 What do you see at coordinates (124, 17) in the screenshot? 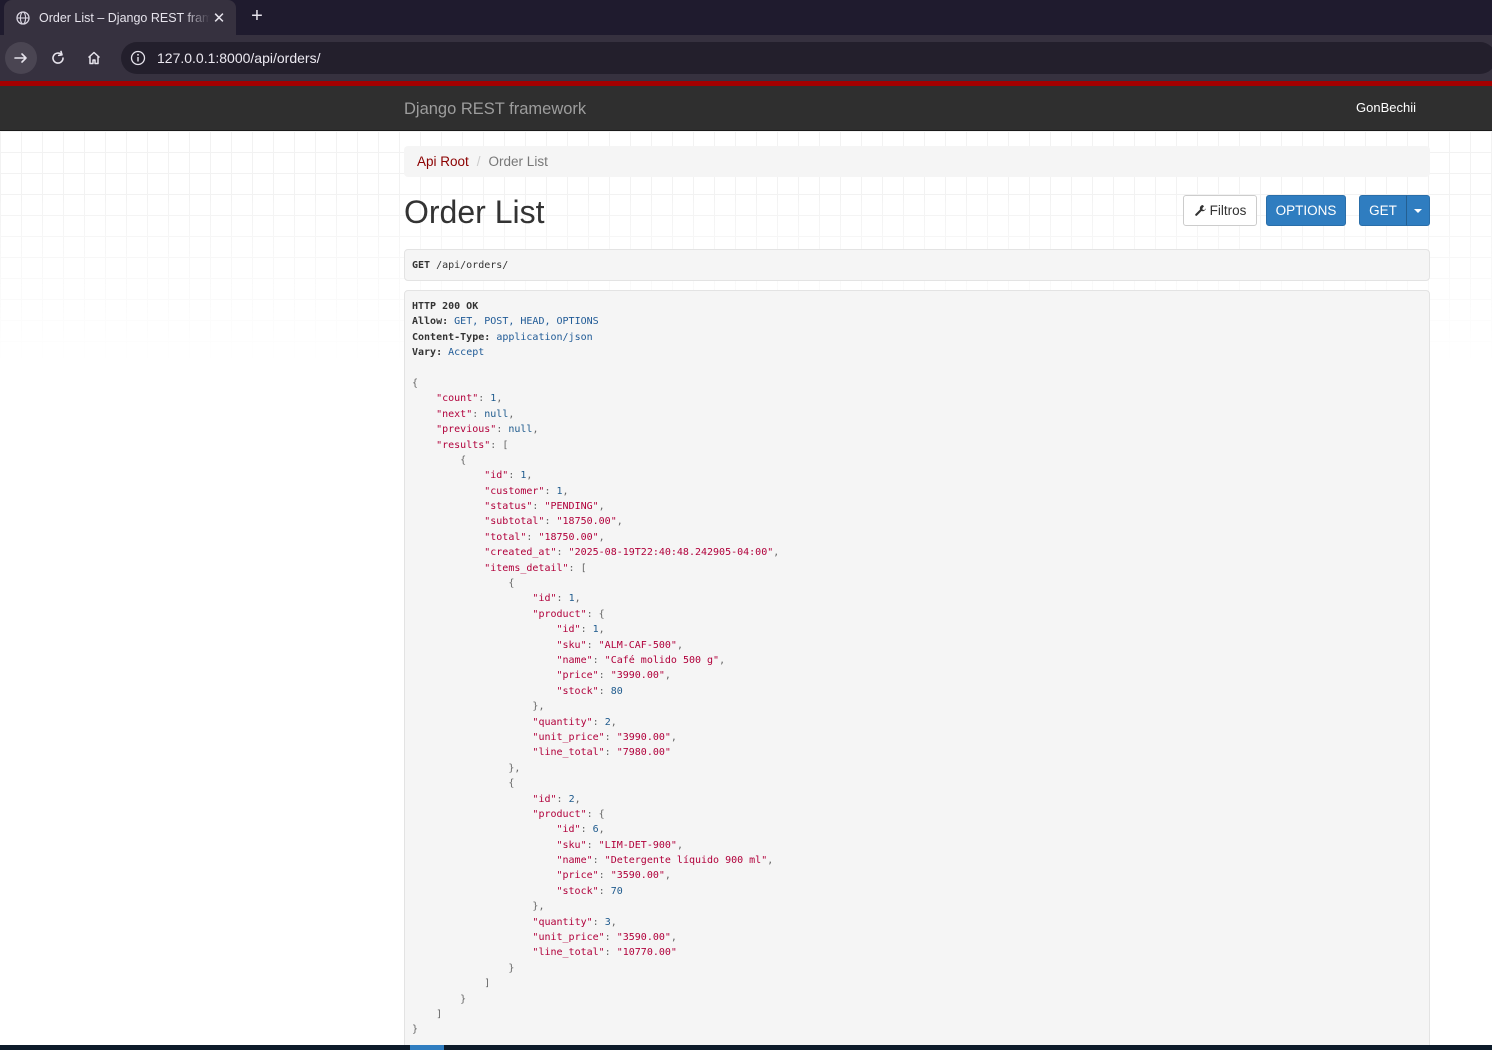
I see `tab-title: Order List – Django REST framework` at bounding box center [124, 17].